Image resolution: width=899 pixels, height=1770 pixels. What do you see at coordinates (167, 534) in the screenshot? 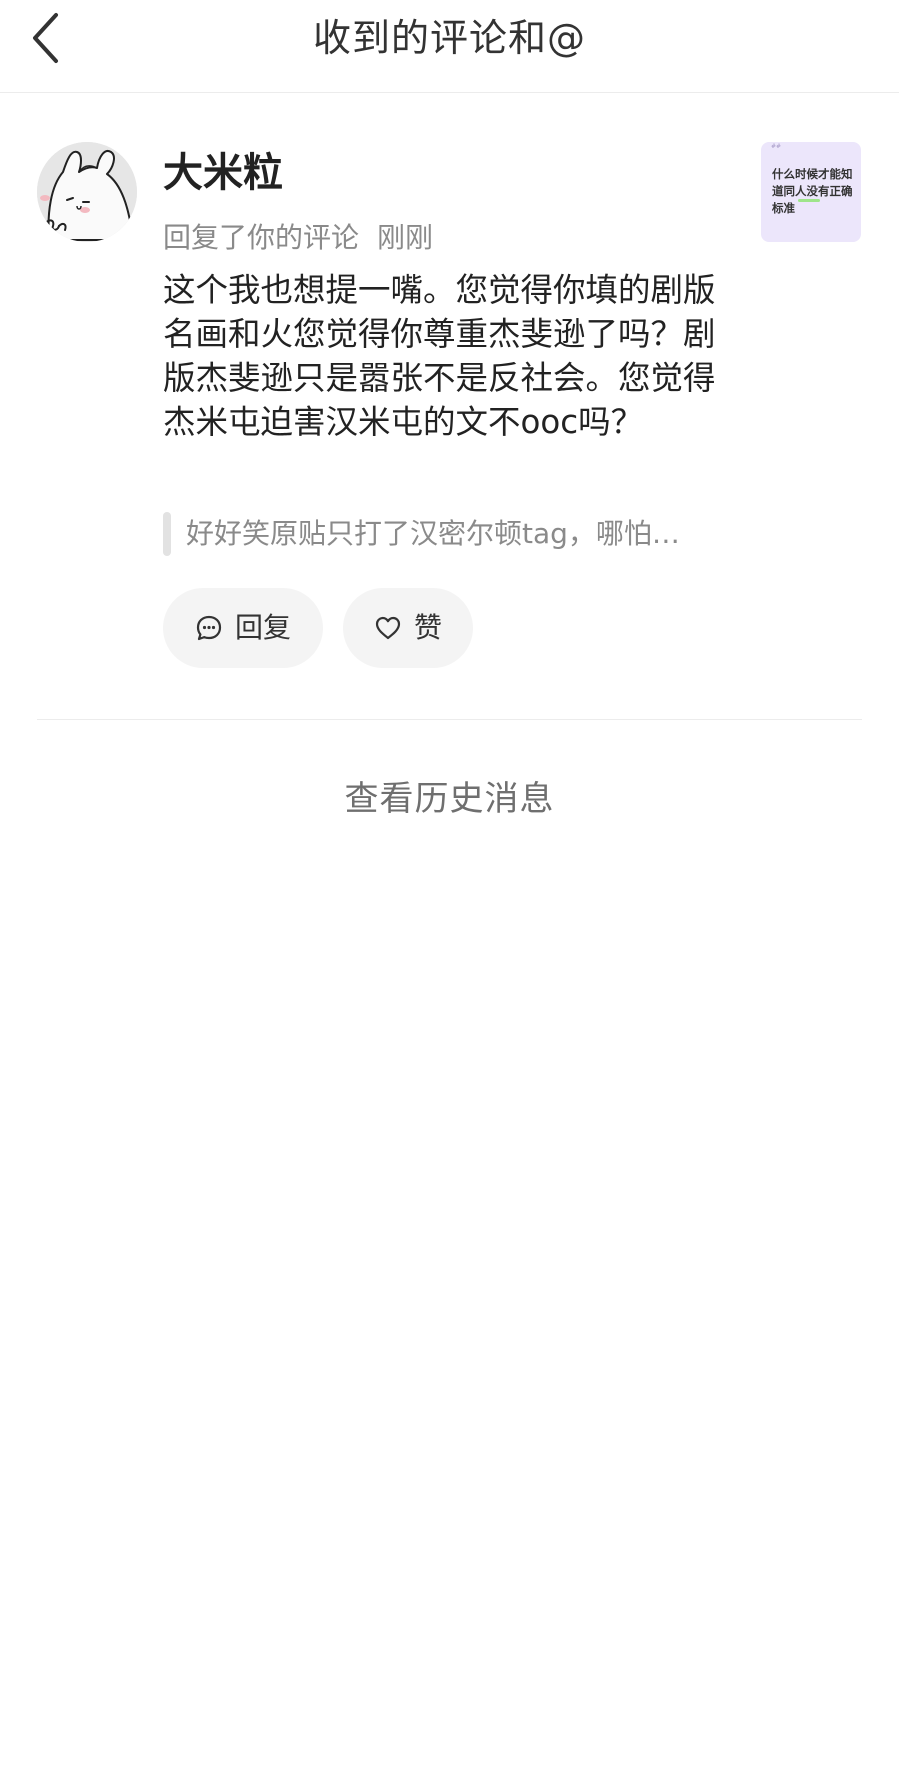
I see `quote-bar` at bounding box center [167, 534].